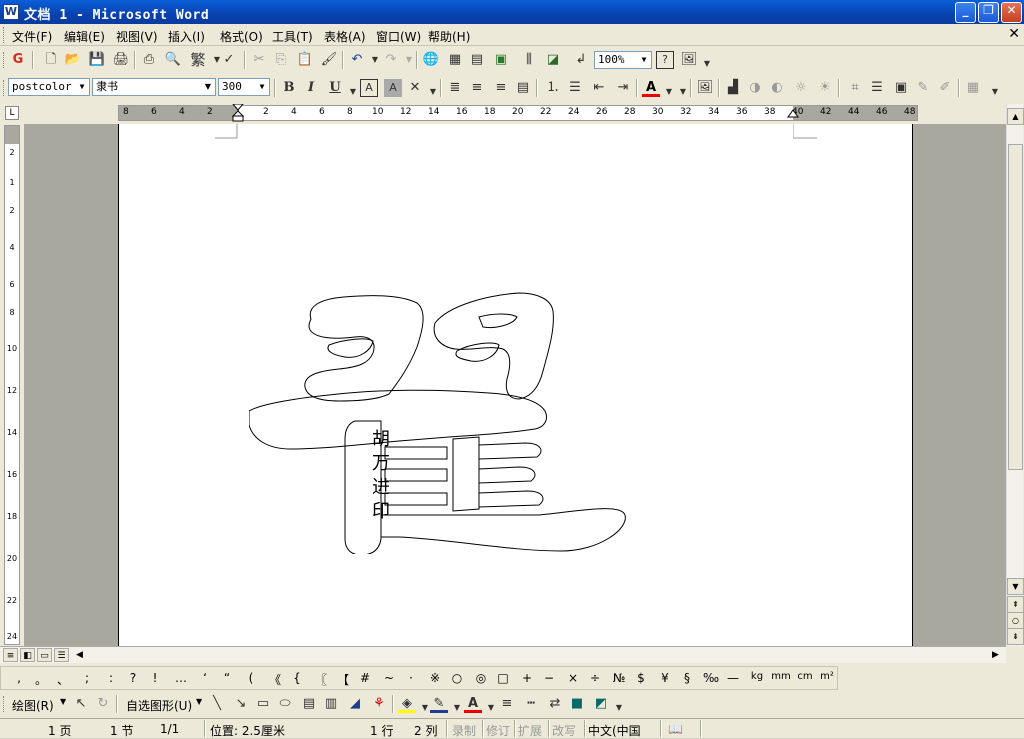  Describe the element at coordinates (705, 88) in the screenshot. I see `insert-picture-icon: 🖼` at that location.